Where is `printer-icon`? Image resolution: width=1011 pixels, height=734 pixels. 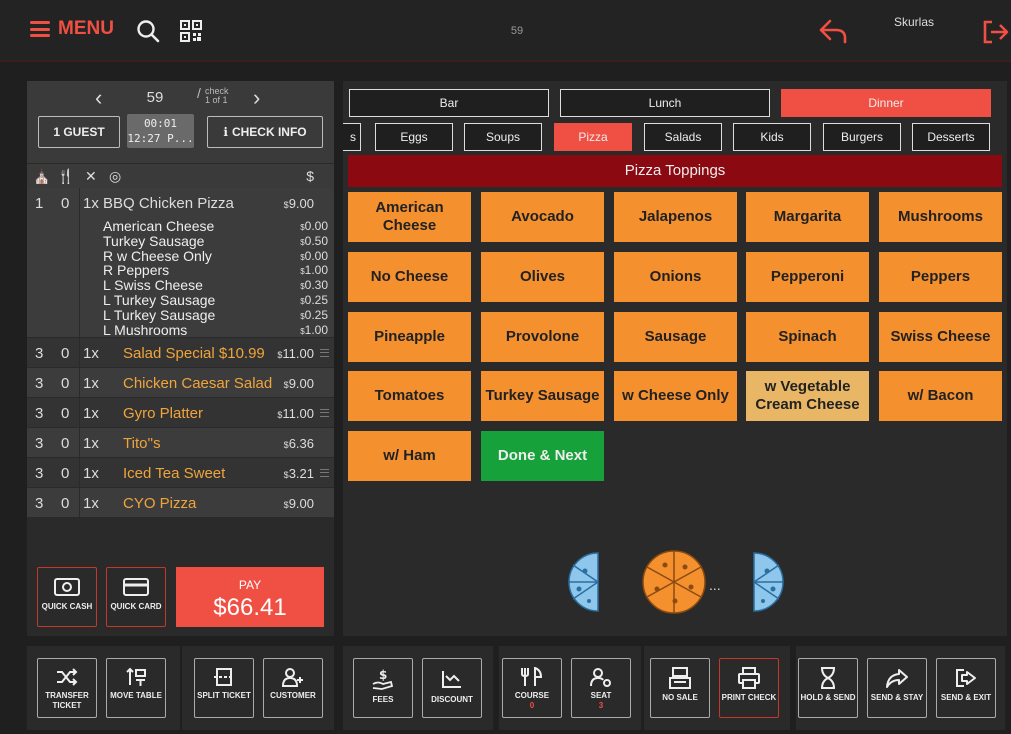
printer-icon is located at coordinates (749, 678).